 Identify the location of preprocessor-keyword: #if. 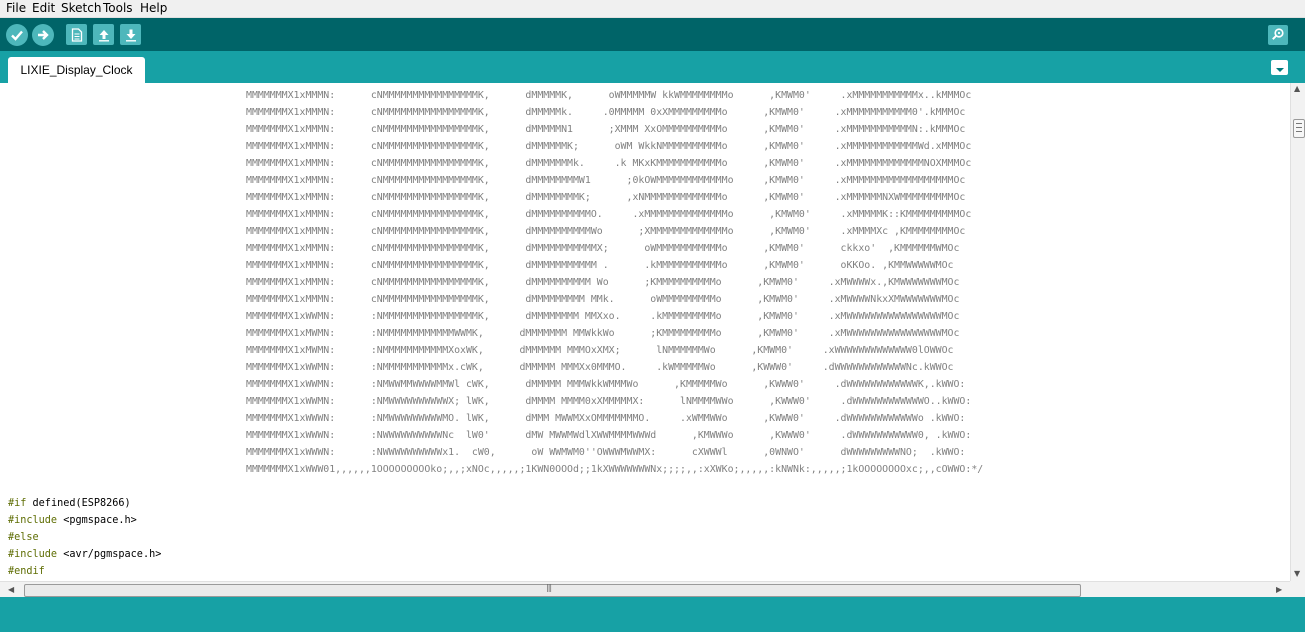
(17, 503).